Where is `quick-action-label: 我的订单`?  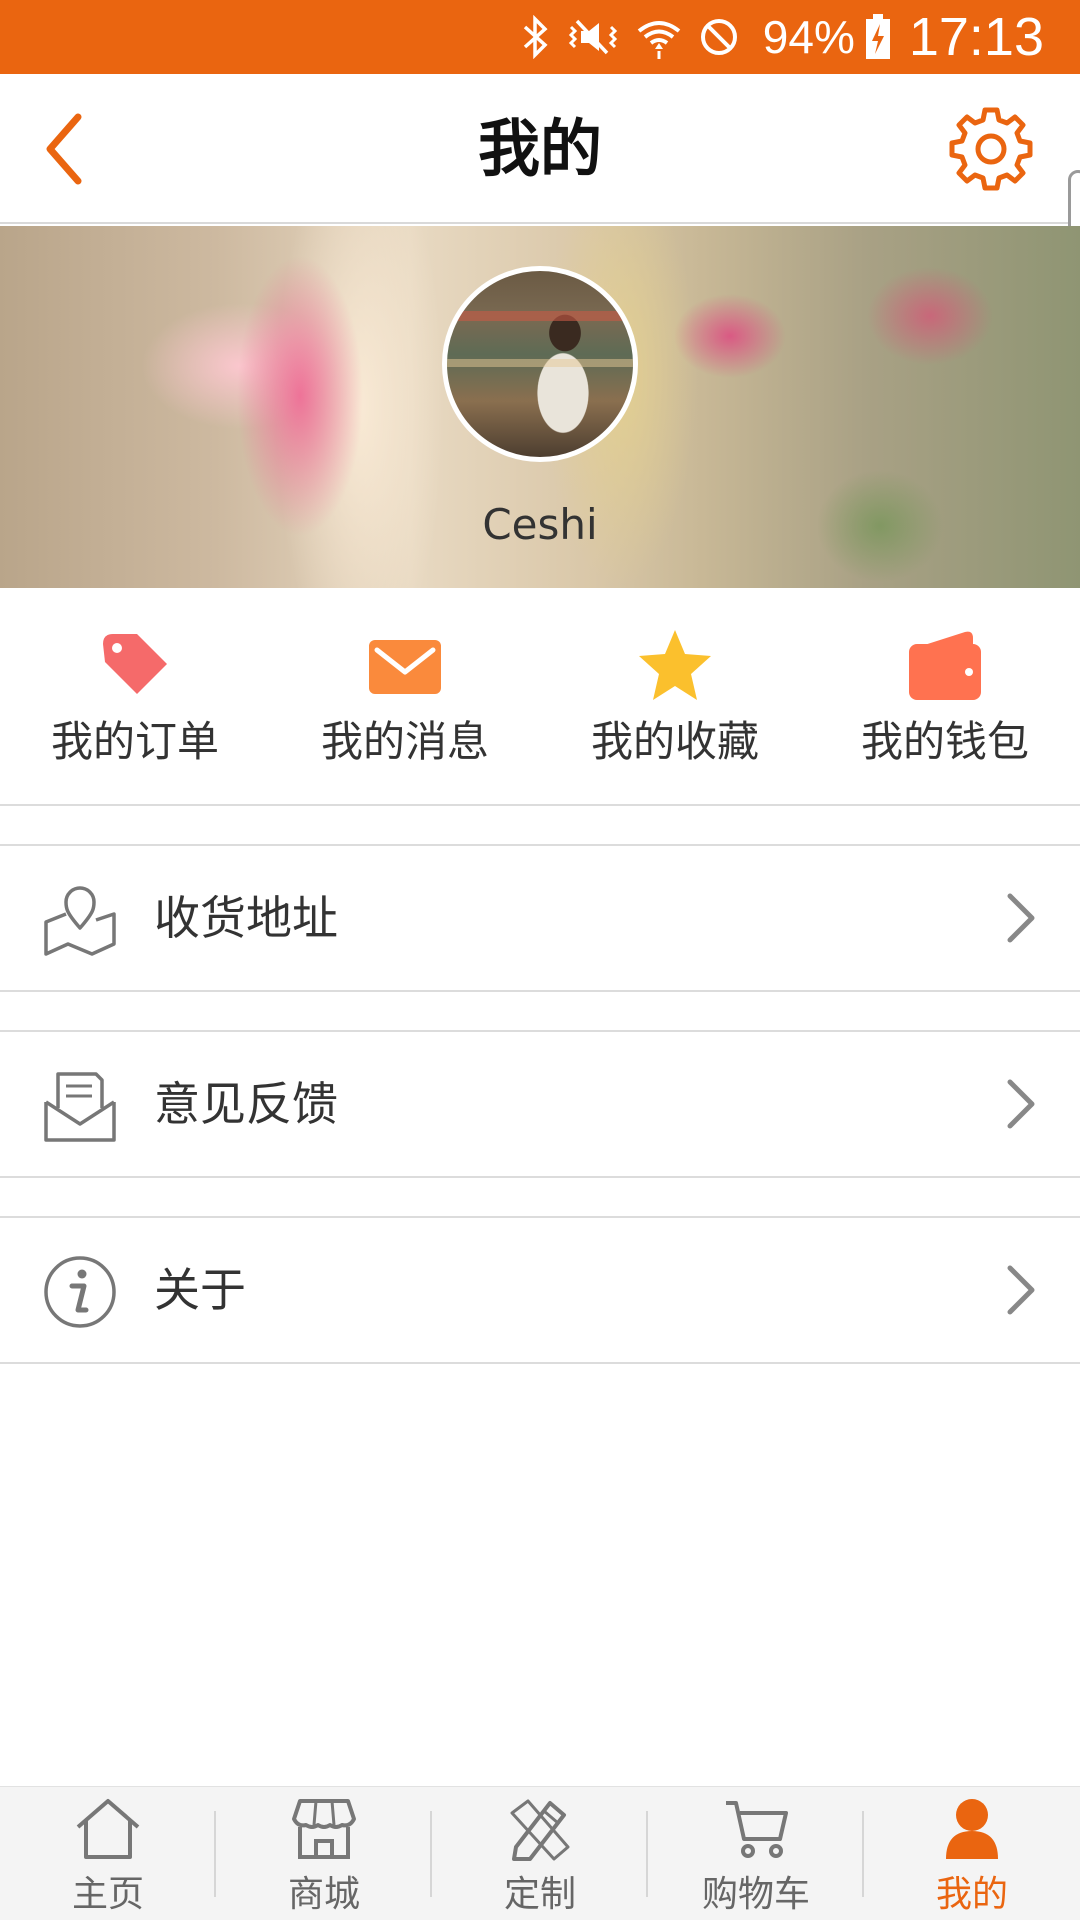
quick-action-label: 我的订单 is located at coordinates (134, 741).